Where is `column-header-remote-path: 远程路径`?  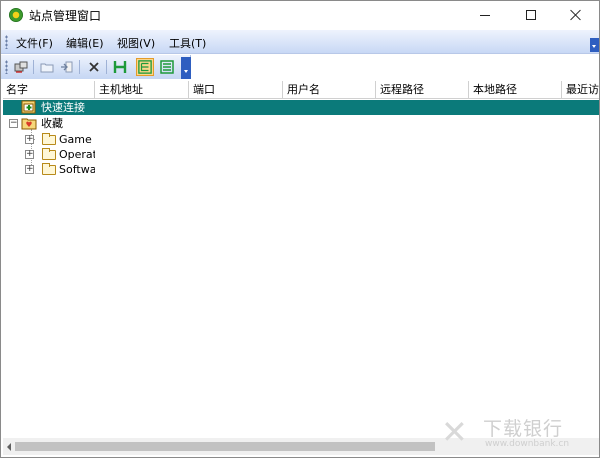
column-header-remote-path: 远程路径 is located at coordinates (423, 89).